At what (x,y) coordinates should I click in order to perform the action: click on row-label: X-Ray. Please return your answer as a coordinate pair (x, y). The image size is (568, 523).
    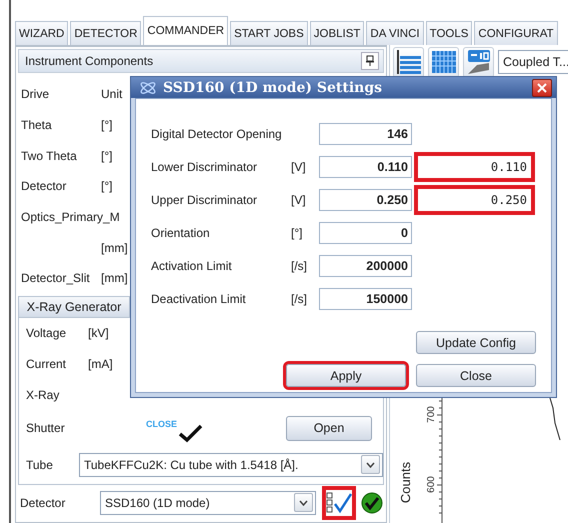
    Looking at the image, I should click on (43, 395).